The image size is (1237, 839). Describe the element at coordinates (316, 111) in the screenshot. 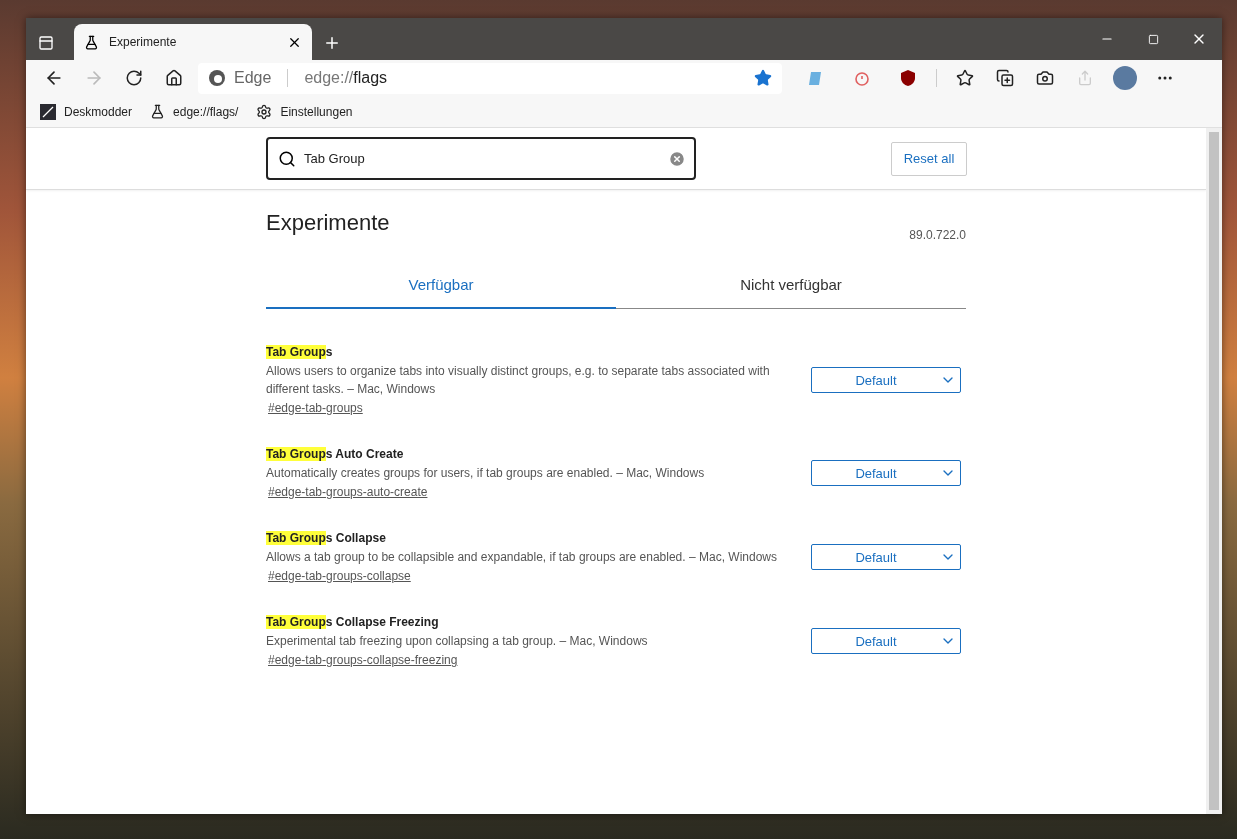

I see `bookmark-label: Einstellungen` at that location.